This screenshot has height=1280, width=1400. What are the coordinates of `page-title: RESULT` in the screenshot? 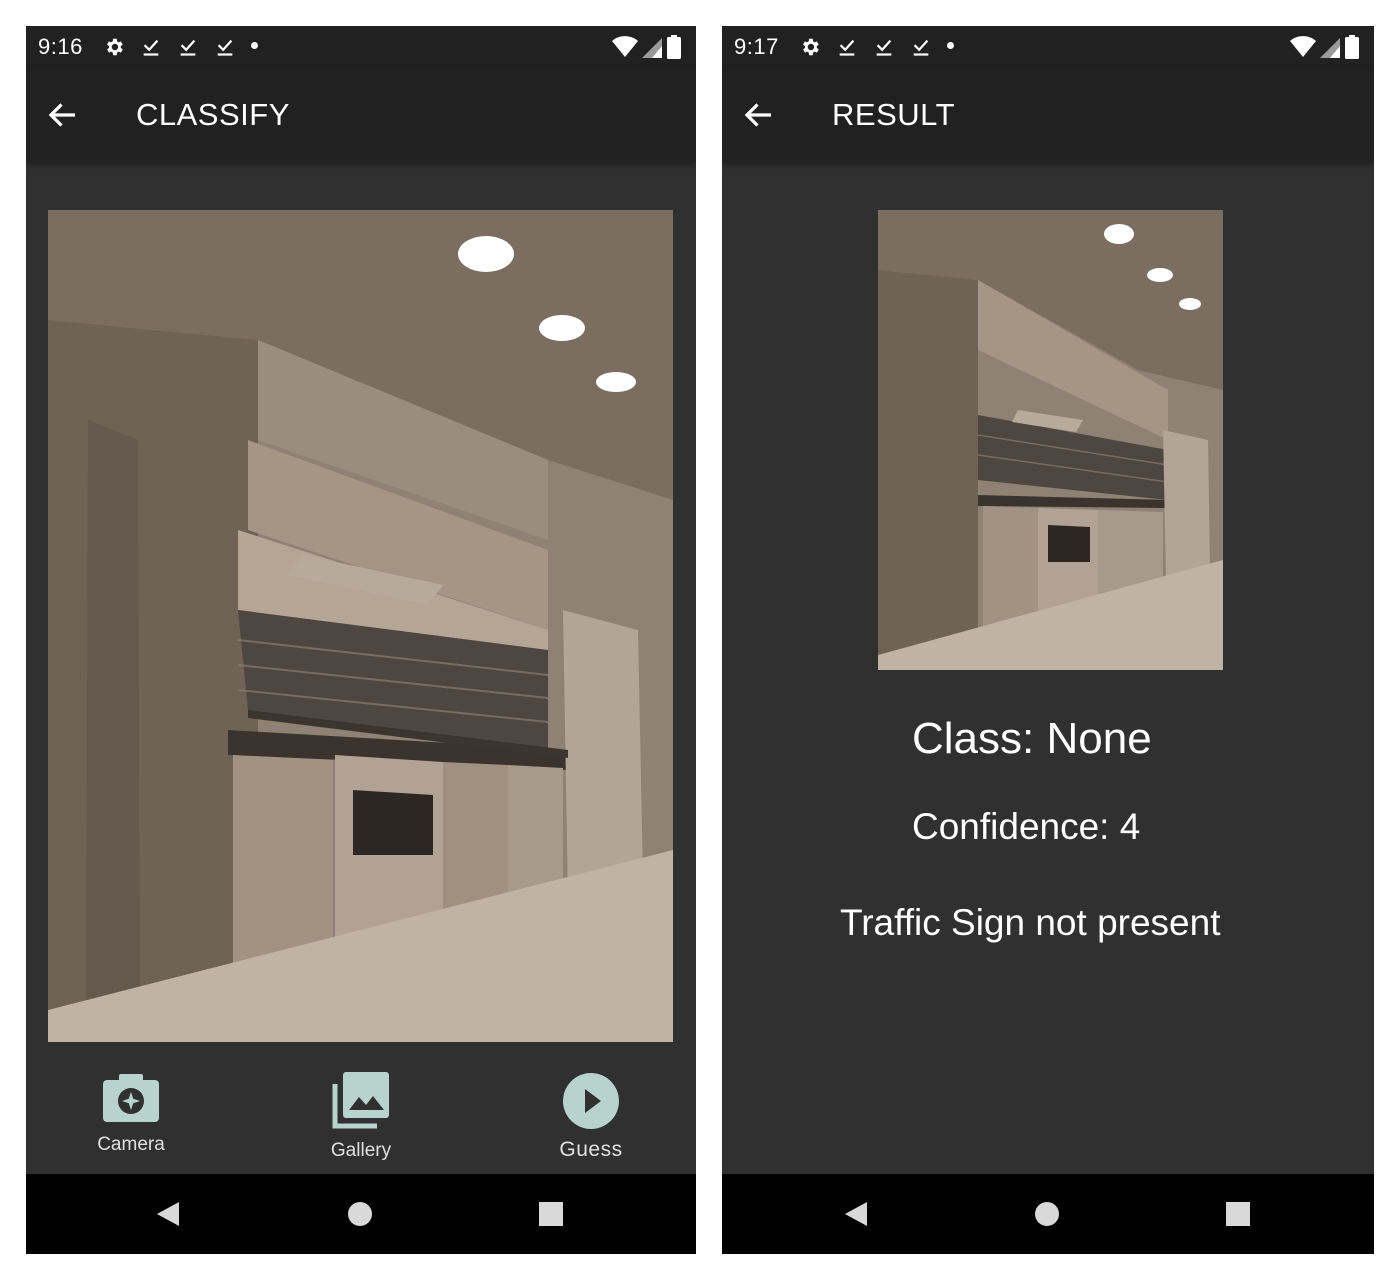 It's located at (894, 114).